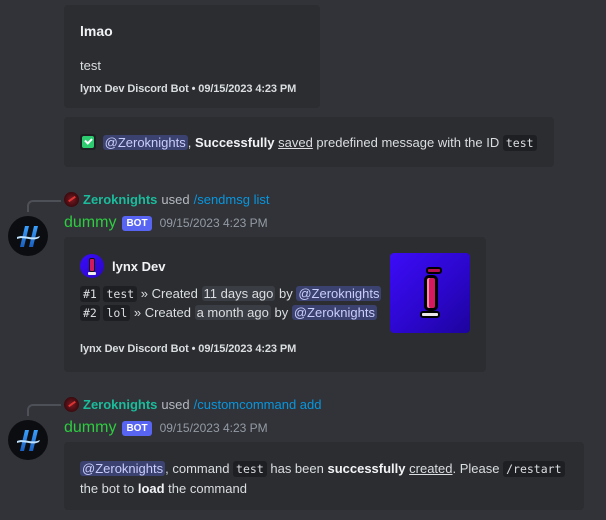 The height and width of the screenshot is (520, 606). What do you see at coordinates (151, 488) in the screenshot?
I see `bold-text: load` at bounding box center [151, 488].